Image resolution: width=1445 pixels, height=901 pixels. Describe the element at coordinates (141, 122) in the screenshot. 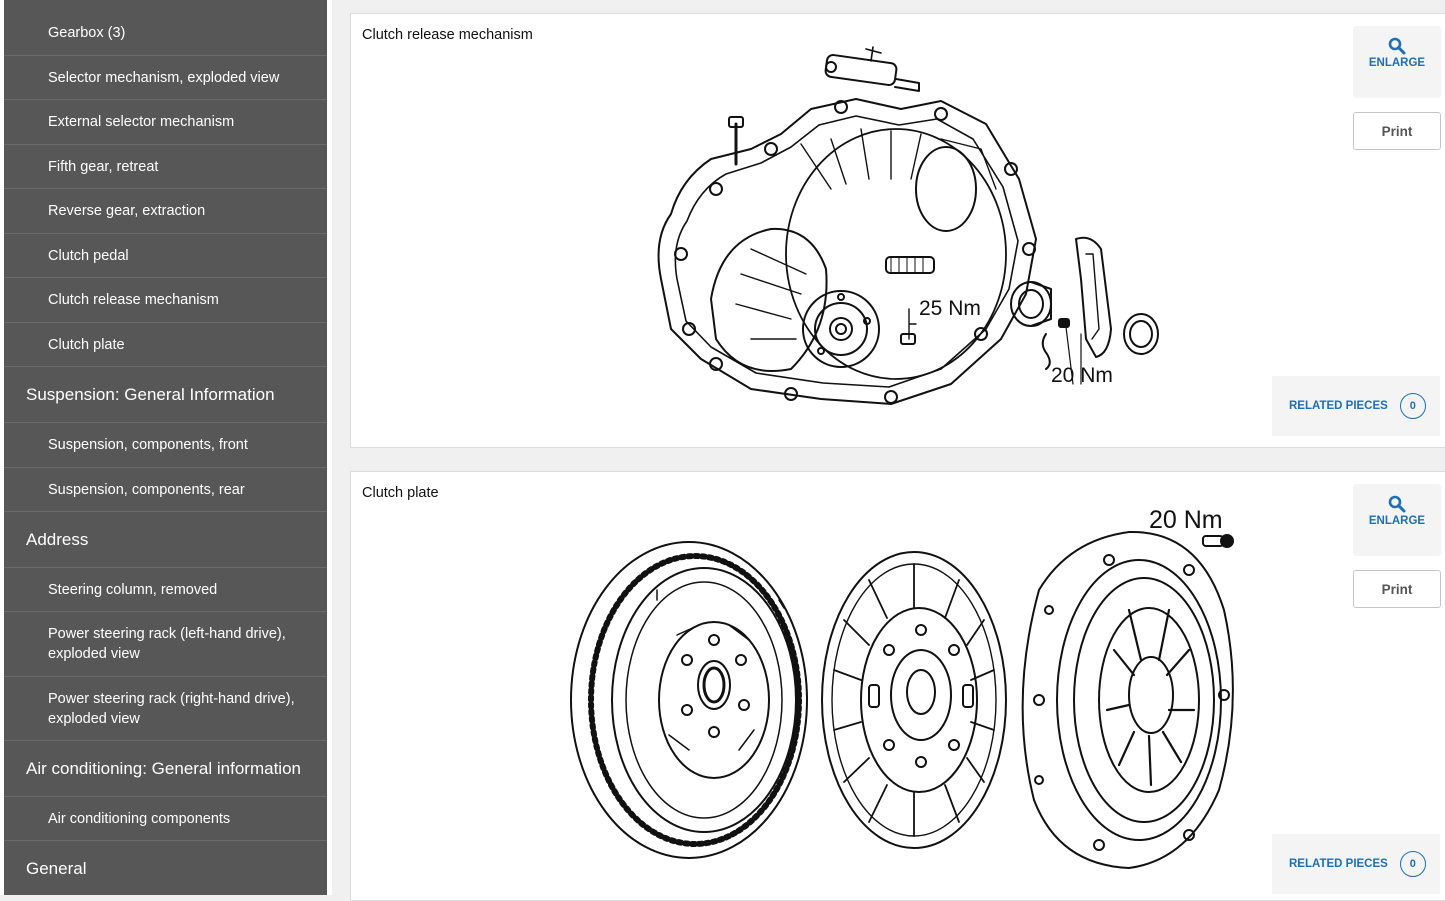

I see `sidebar-item-label: External selector mechanism` at that location.